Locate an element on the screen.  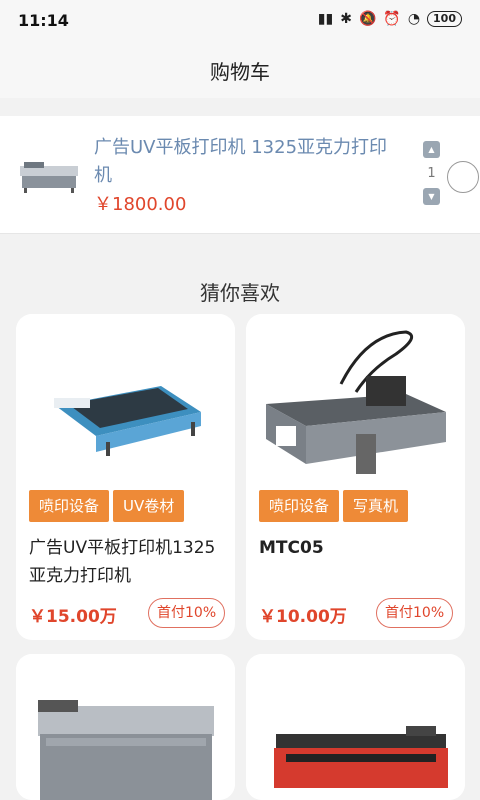
product-price: ￥10.00万 is located at coordinates (303, 617).